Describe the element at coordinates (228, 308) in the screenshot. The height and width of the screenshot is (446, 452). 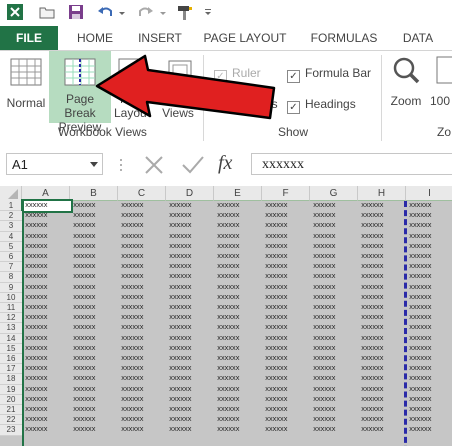
I see `cell-e11: xxxxxx` at that location.